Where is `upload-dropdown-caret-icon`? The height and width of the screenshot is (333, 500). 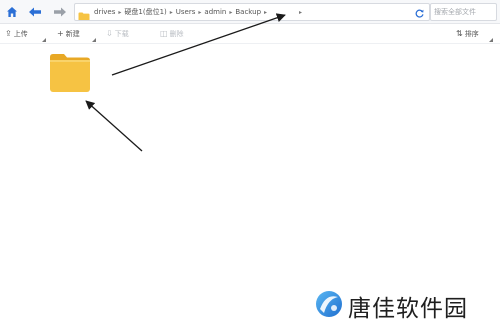 upload-dropdown-caret-icon is located at coordinates (44, 40).